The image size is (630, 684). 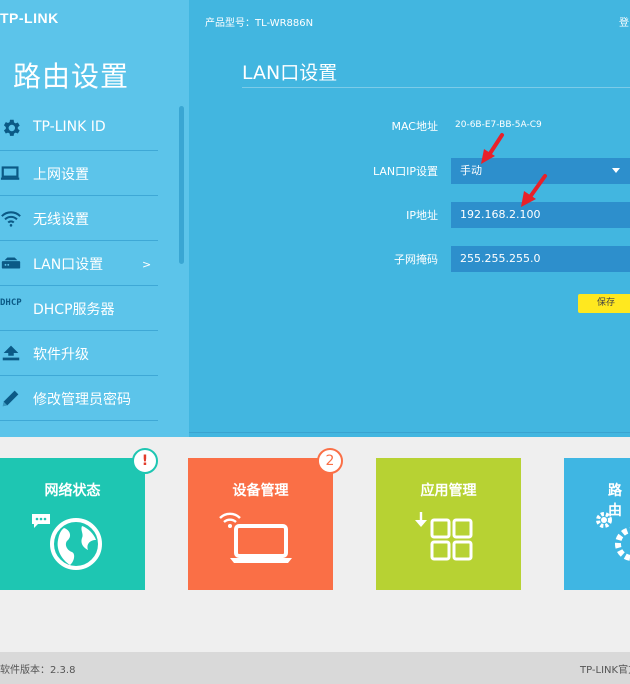 I want to click on sidebar-item-lan: LAN口设置 >, so click(x=79, y=264).